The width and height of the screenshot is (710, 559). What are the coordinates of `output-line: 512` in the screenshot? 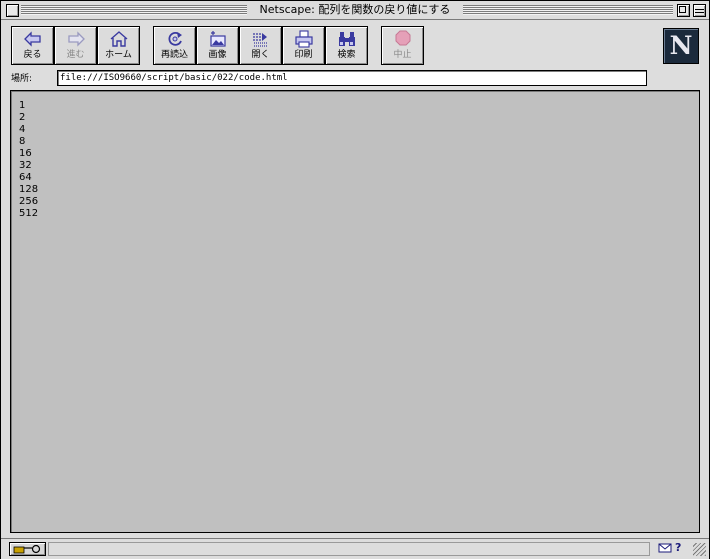 It's located at (29, 213).